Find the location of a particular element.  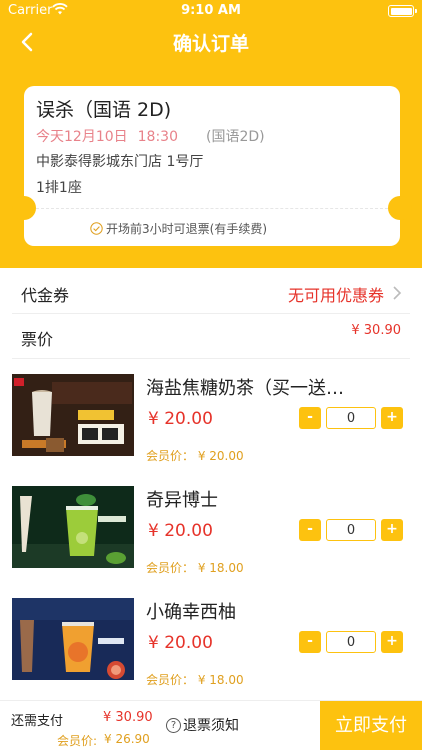

refund-policy-label: 退票须知 is located at coordinates (211, 726).